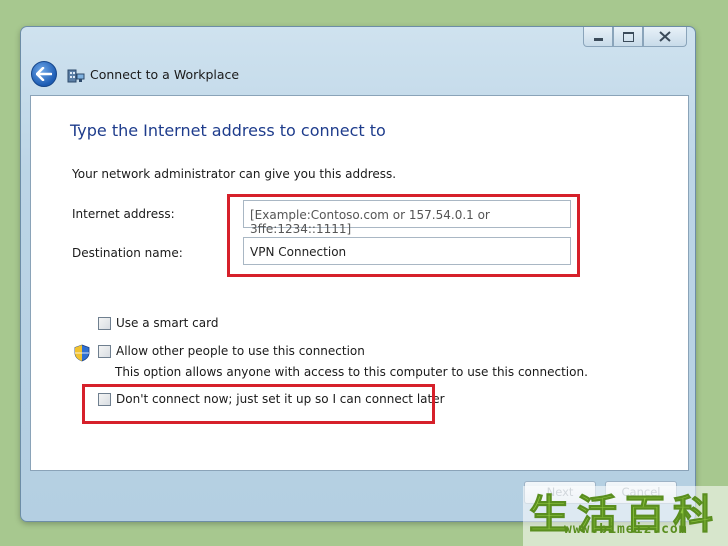 Image resolution: width=728 pixels, height=546 pixels. I want to click on window-title: Connect to a Workplace, so click(165, 74).